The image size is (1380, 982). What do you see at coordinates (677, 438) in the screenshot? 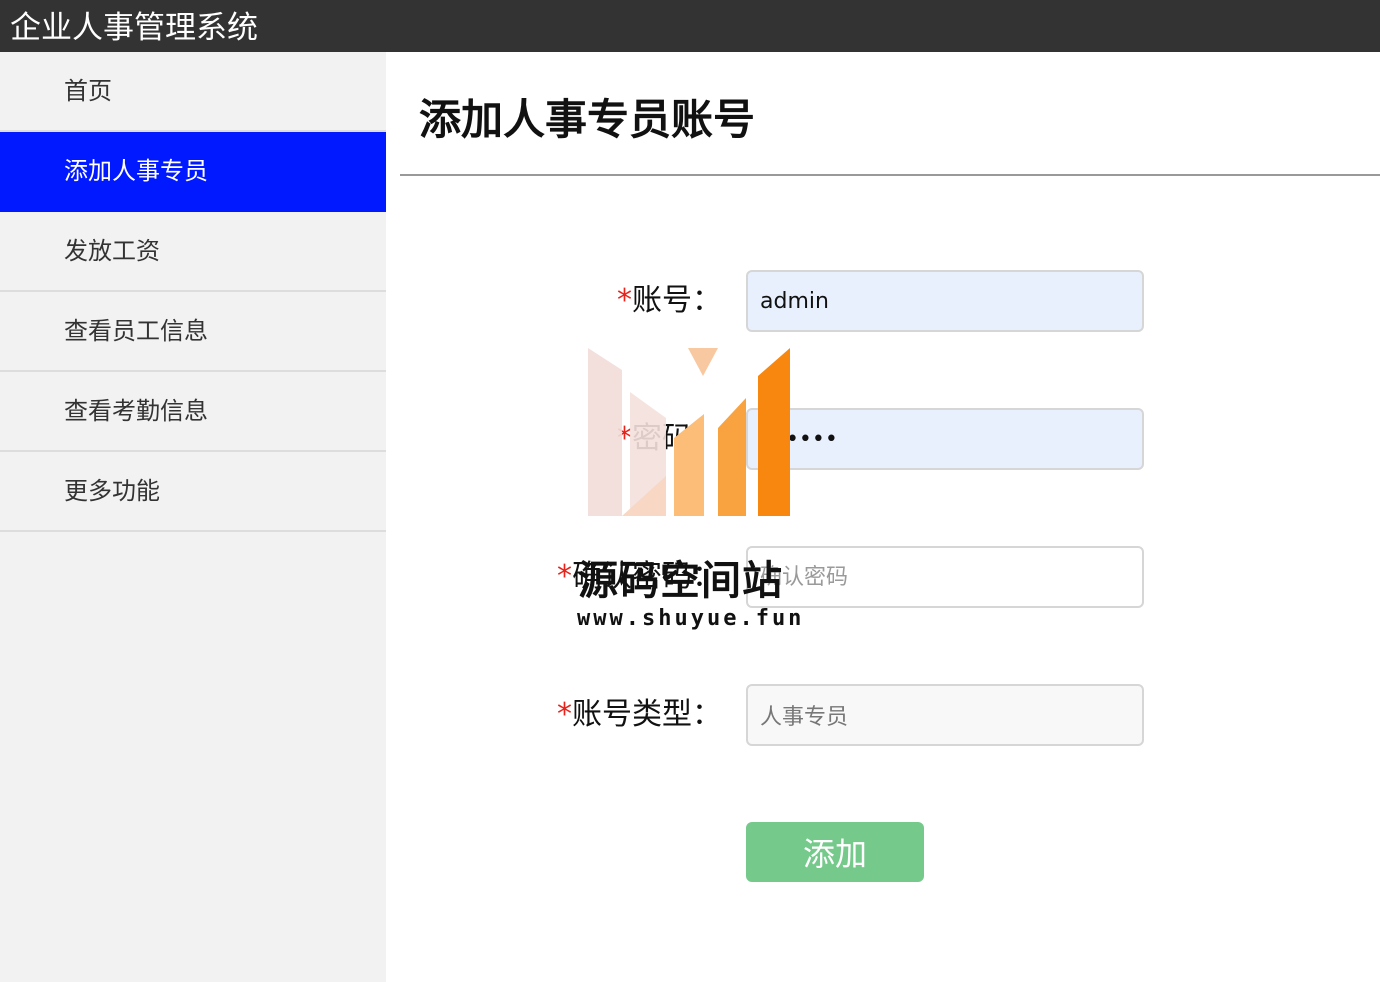
I see `password-label-text: 密码：` at bounding box center [677, 438].